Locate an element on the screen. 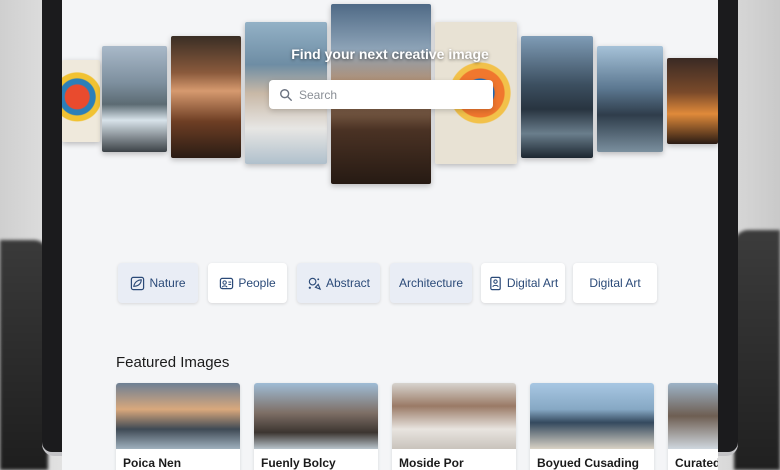  search-input is located at coordinates (389, 94).